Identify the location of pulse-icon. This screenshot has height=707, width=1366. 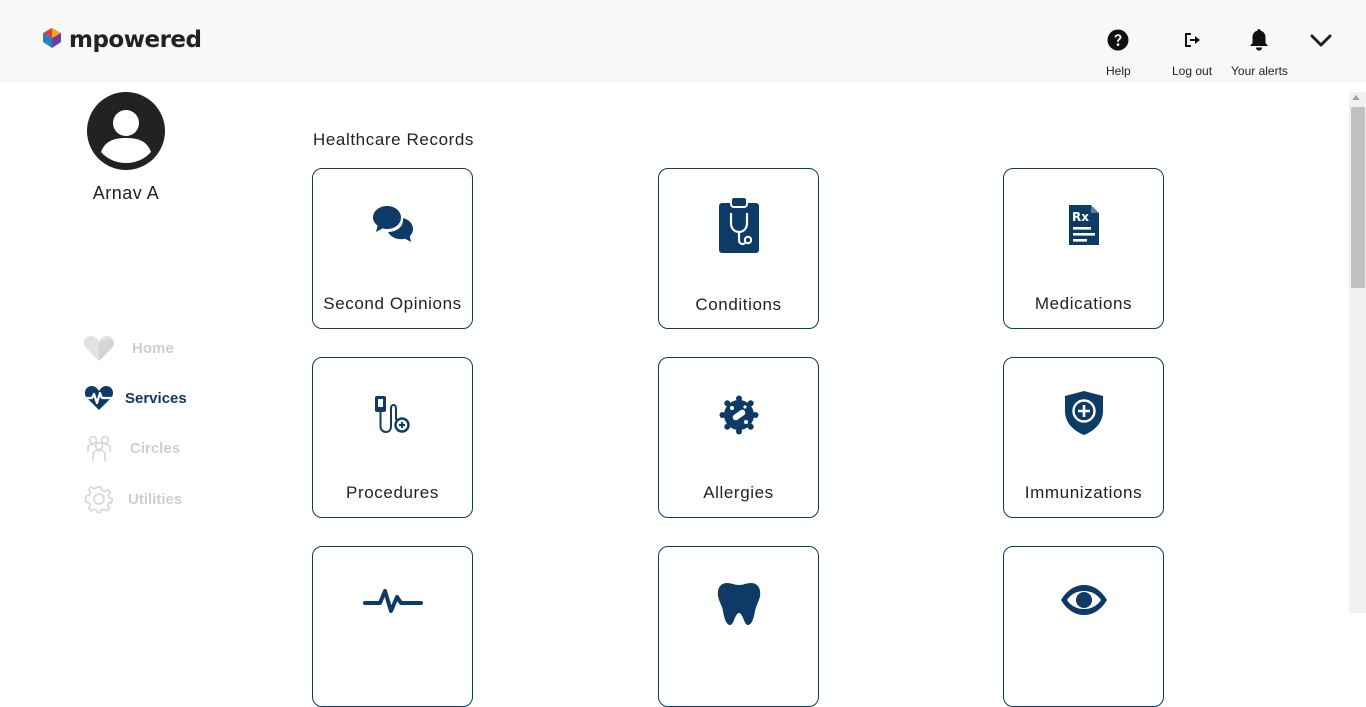
(392, 600).